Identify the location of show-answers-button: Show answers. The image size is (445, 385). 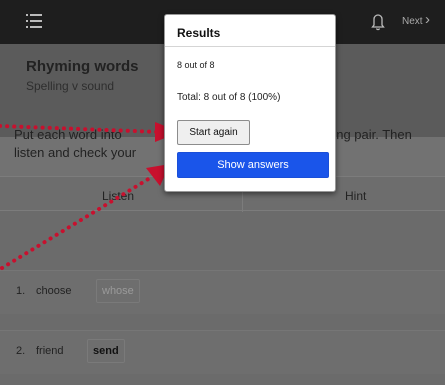
(253, 165).